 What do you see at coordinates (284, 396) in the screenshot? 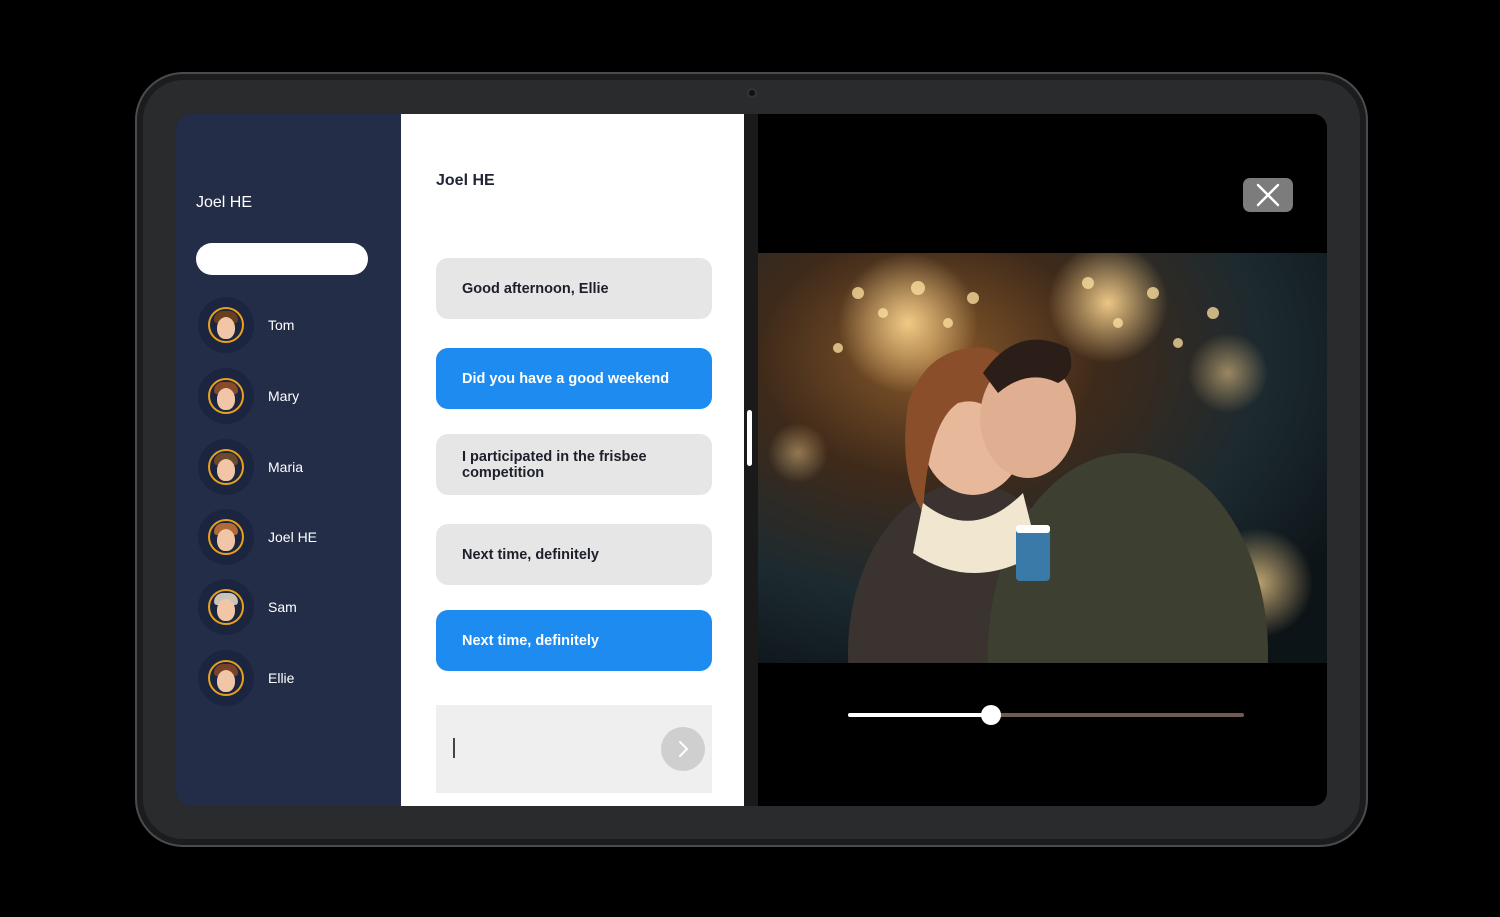
I see `contact-name: Mary` at bounding box center [284, 396].